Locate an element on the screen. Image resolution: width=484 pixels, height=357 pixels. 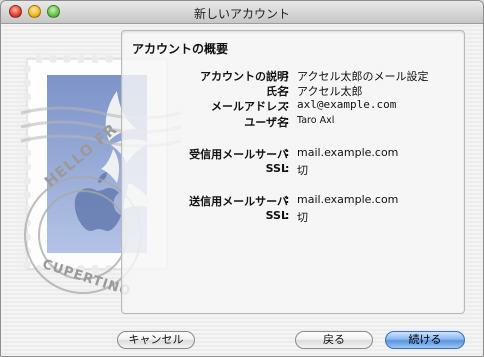
cancel-button: キャンセル is located at coordinates (156, 340).